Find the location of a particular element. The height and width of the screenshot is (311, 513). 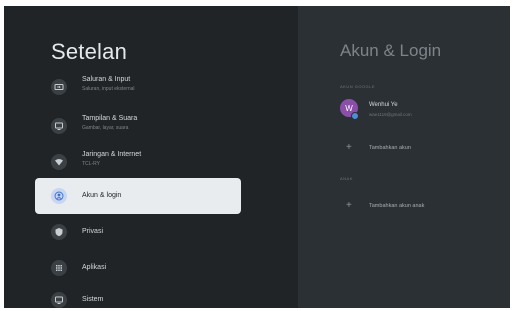

monitor-icon is located at coordinates (59, 300).